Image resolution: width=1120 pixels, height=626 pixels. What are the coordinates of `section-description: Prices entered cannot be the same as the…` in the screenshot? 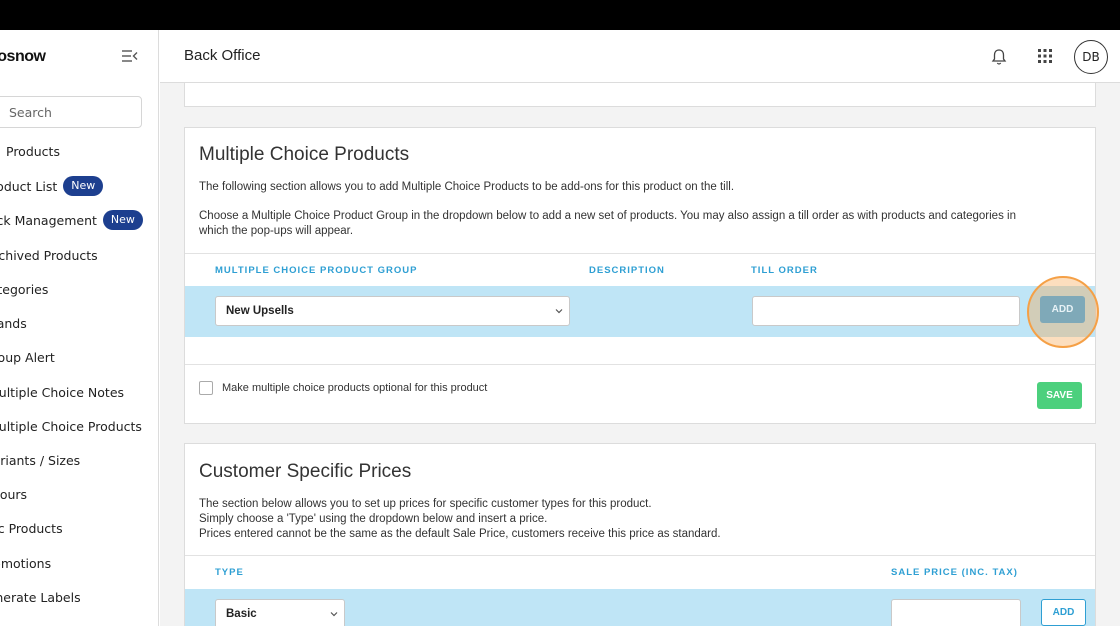 It's located at (460, 534).